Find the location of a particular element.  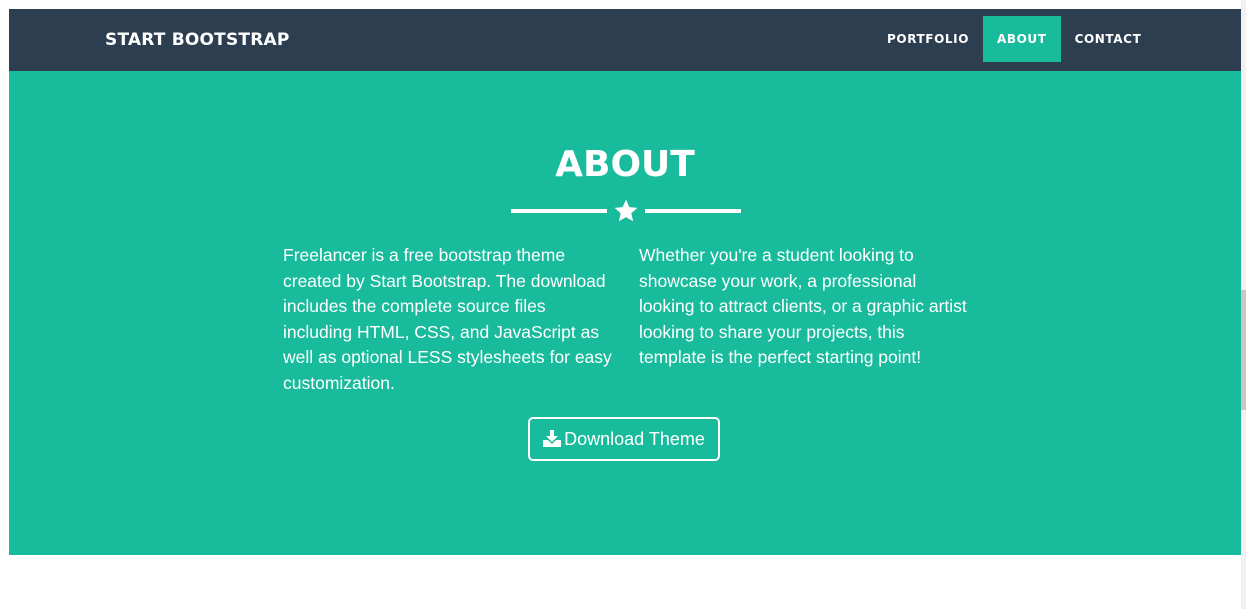

about-title: ABOUT is located at coordinates (625, 164).